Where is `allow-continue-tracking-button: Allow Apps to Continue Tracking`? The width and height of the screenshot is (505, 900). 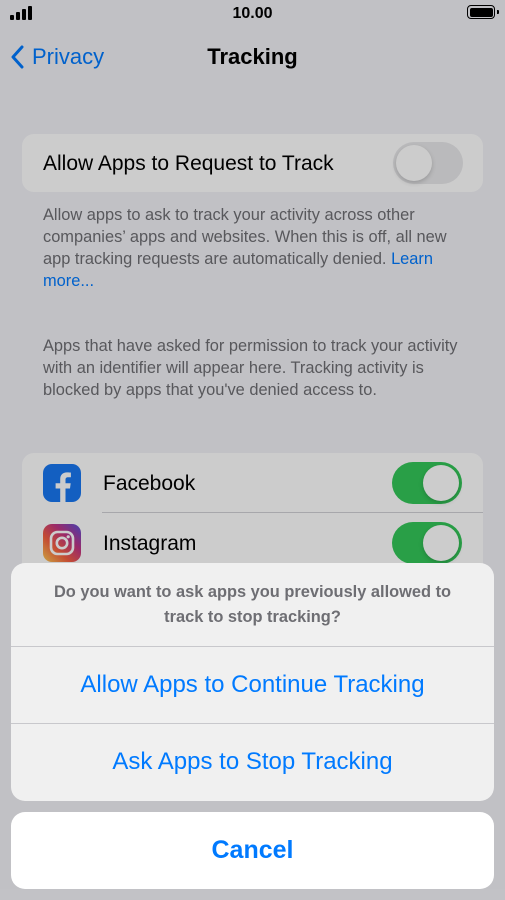 allow-continue-tracking-button: Allow Apps to Continue Tracking is located at coordinates (252, 685).